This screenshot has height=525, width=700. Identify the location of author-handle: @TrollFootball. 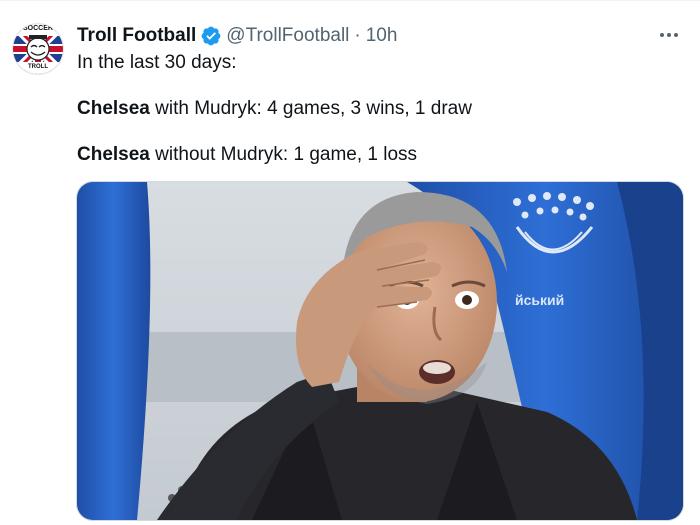
(287, 36).